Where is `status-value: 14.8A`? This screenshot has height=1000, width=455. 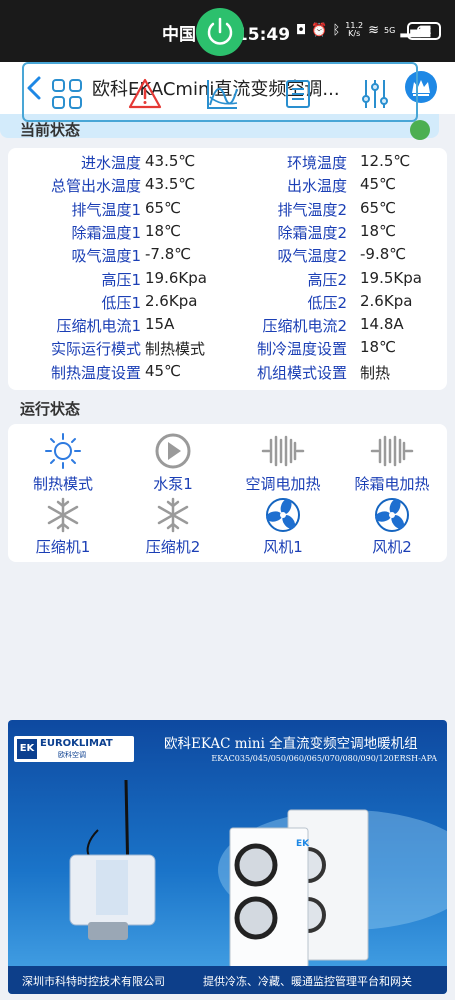 status-value: 14.8A is located at coordinates (382, 324).